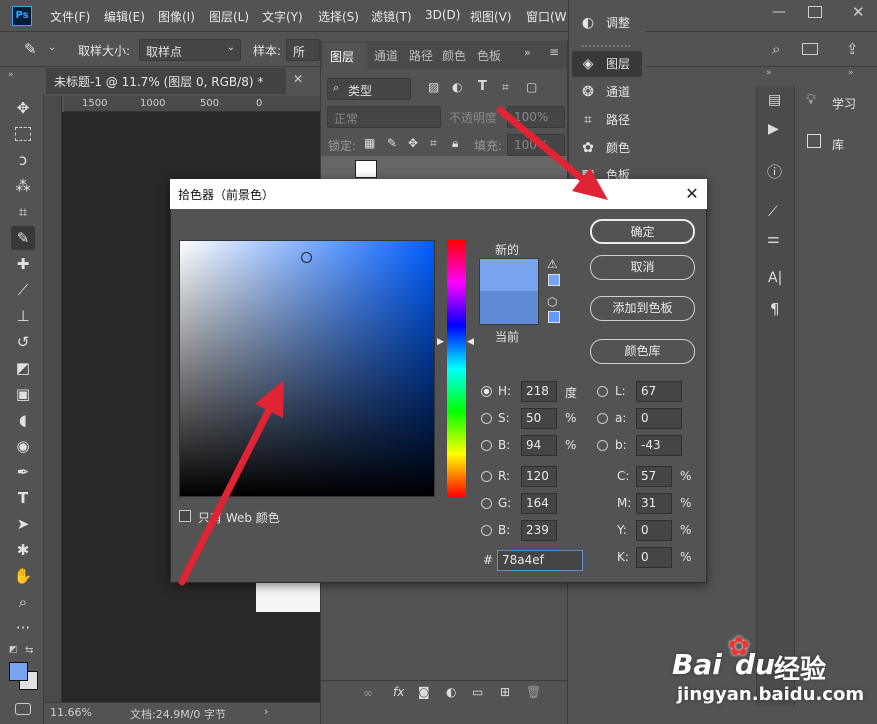 The height and width of the screenshot is (724, 877). What do you see at coordinates (800, 670) in the screenshot?
I see `watermark-chinese: 经验` at bounding box center [800, 670].